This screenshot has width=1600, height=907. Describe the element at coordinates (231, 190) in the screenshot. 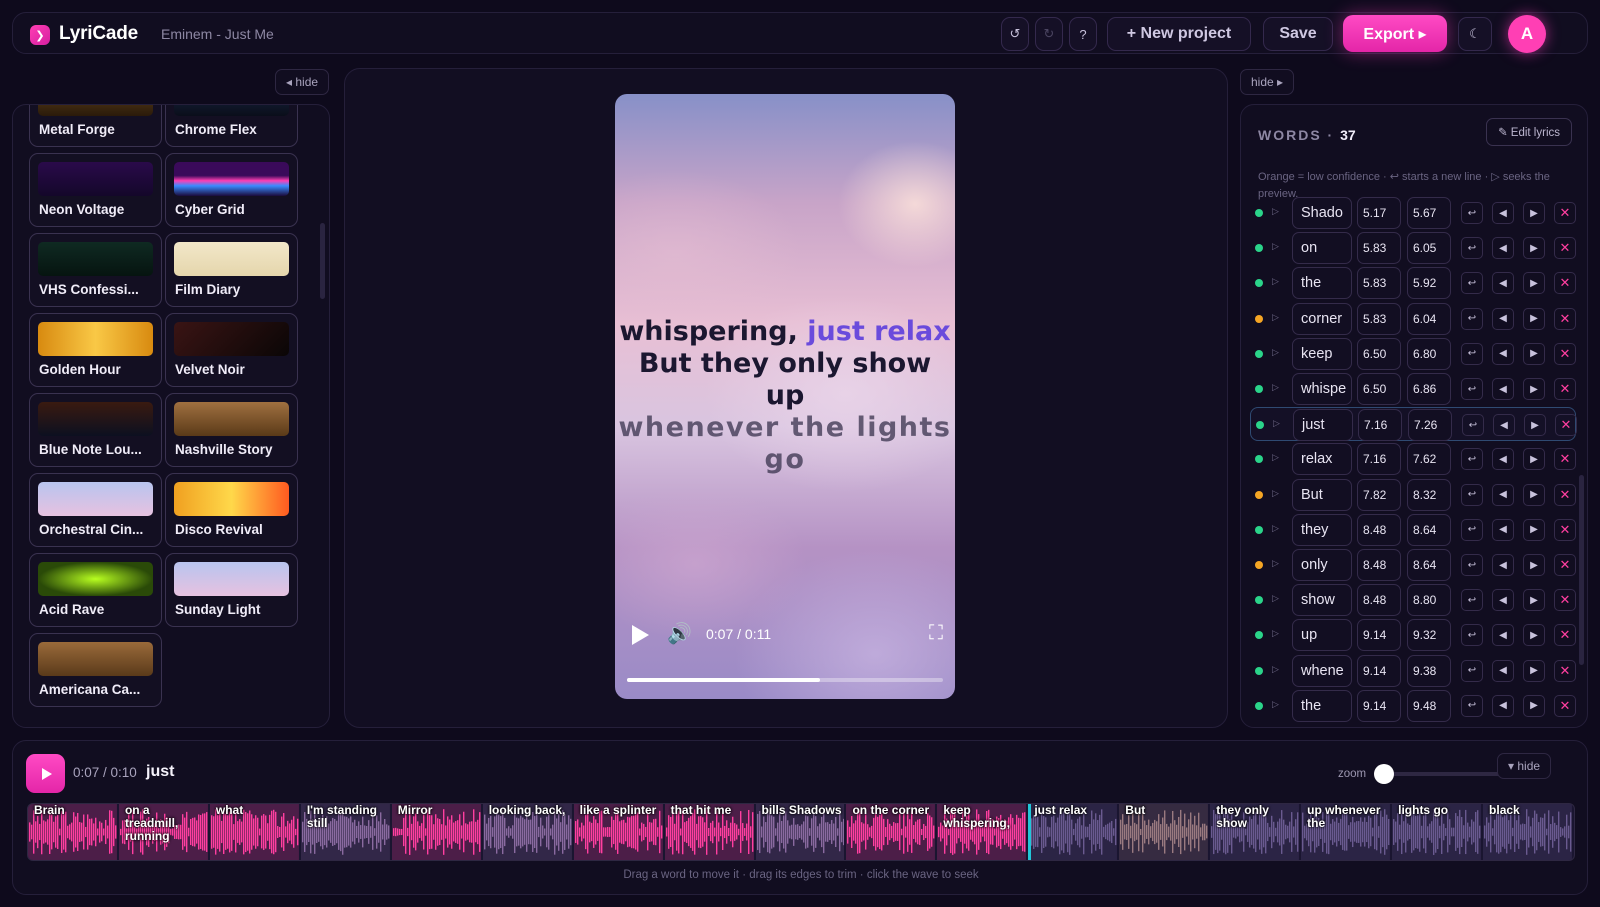

I see `theme-card: Cyber Grid` at that location.